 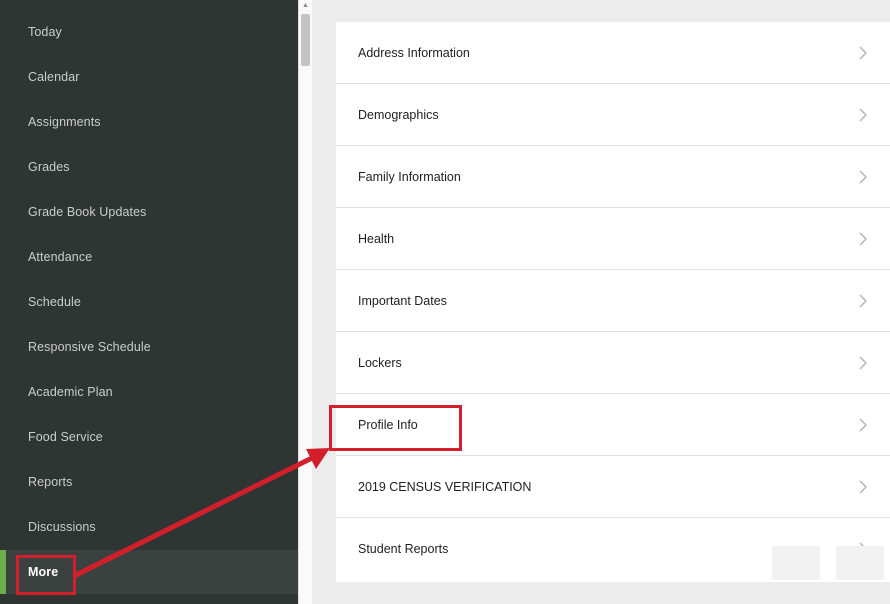 I want to click on sidebar-item-label: Calendar, so click(x=54, y=77).